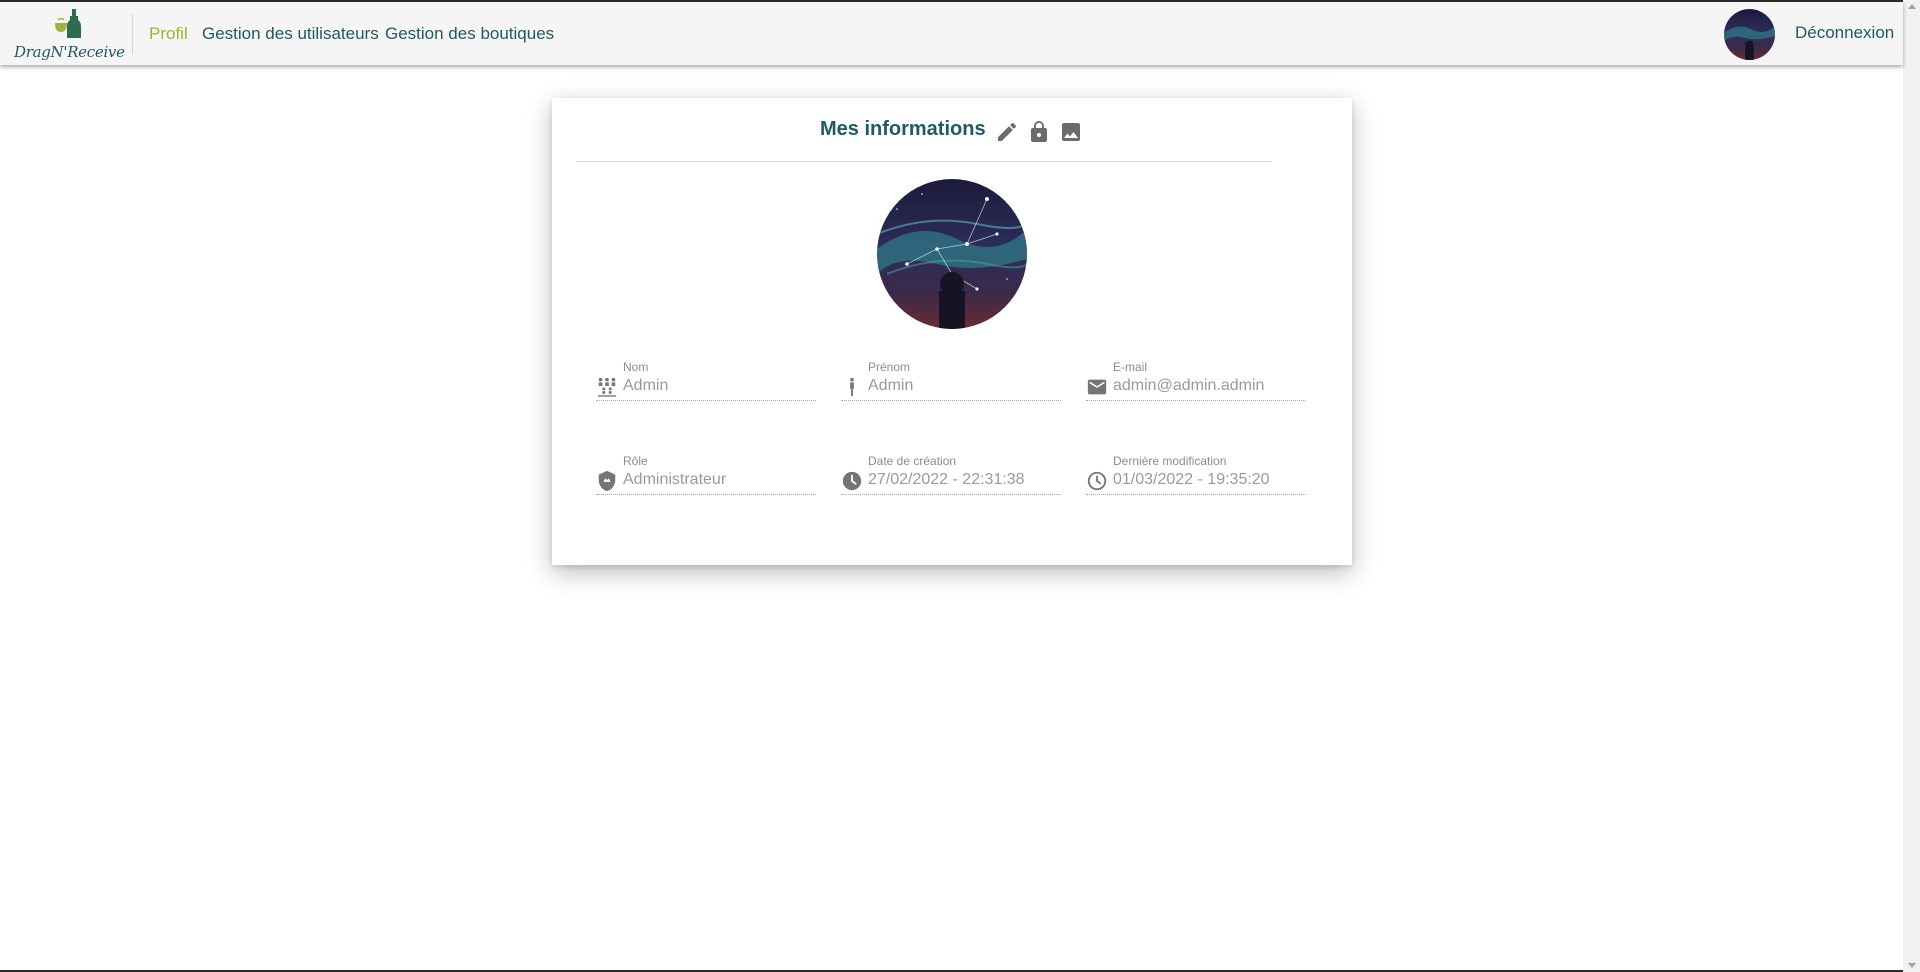 The image size is (1920, 972). What do you see at coordinates (1912, 965) in the screenshot?
I see `scroll-down-arrow-icon` at bounding box center [1912, 965].